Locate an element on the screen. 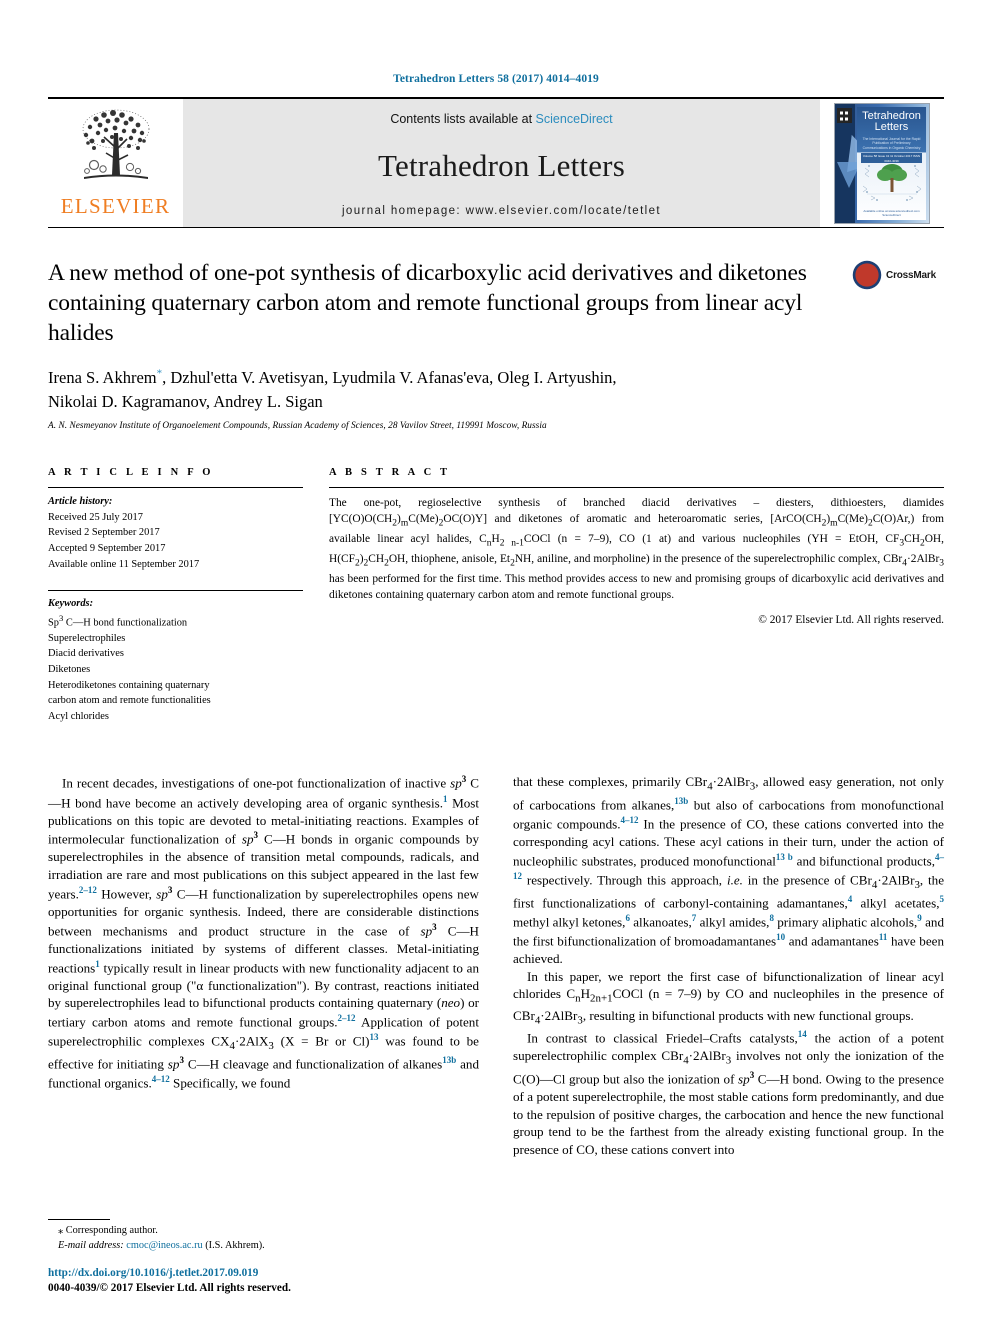  keyword-item: Heterodiketones containing quaternary is located at coordinates (129, 685).